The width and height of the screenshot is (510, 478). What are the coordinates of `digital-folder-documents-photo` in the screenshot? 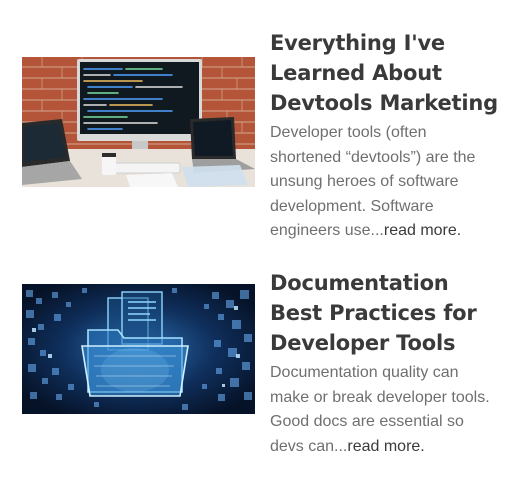 It's located at (138, 349).